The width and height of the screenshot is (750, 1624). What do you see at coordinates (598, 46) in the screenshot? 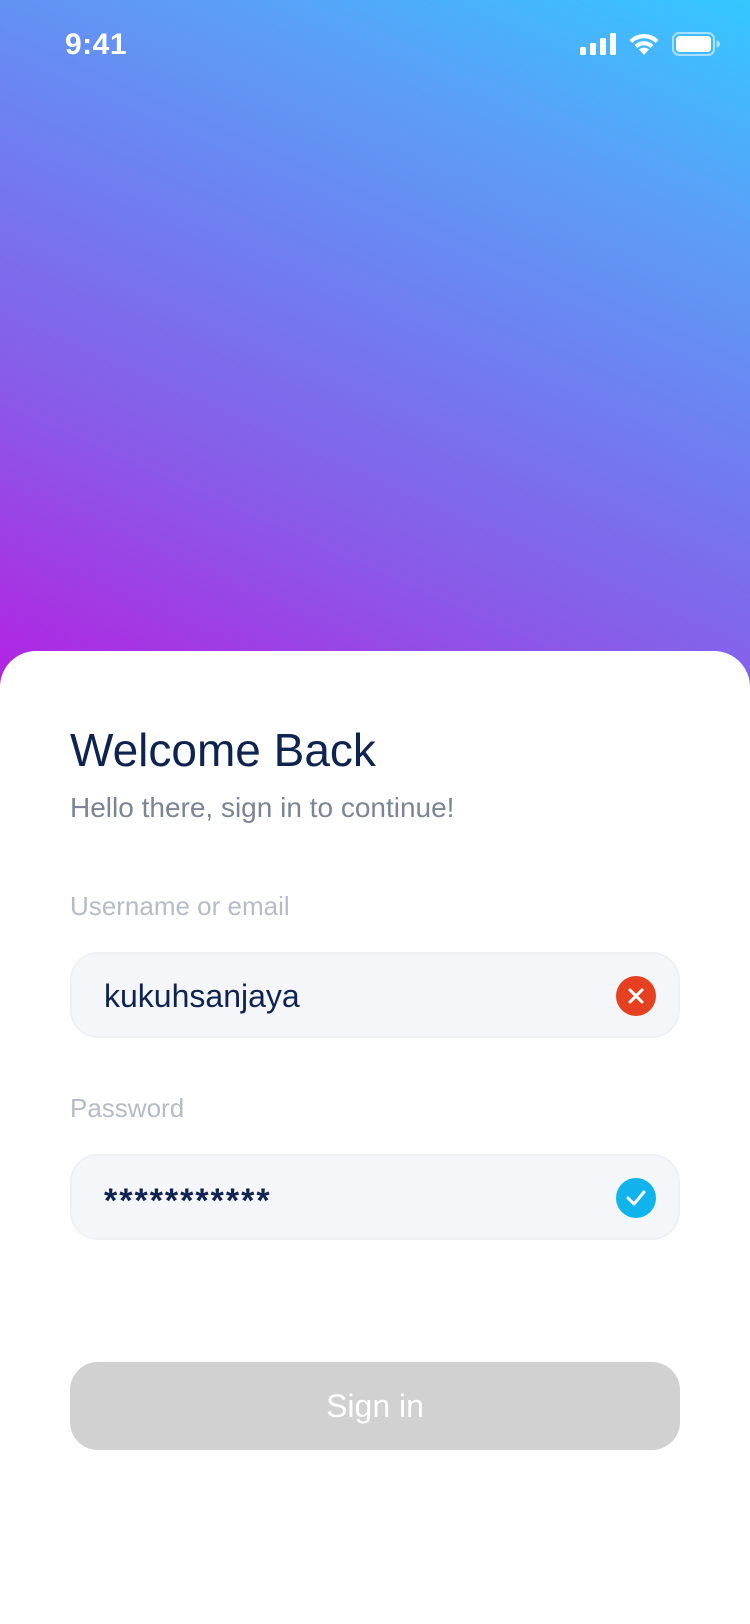
I see `cellular-signal-icon` at bounding box center [598, 46].